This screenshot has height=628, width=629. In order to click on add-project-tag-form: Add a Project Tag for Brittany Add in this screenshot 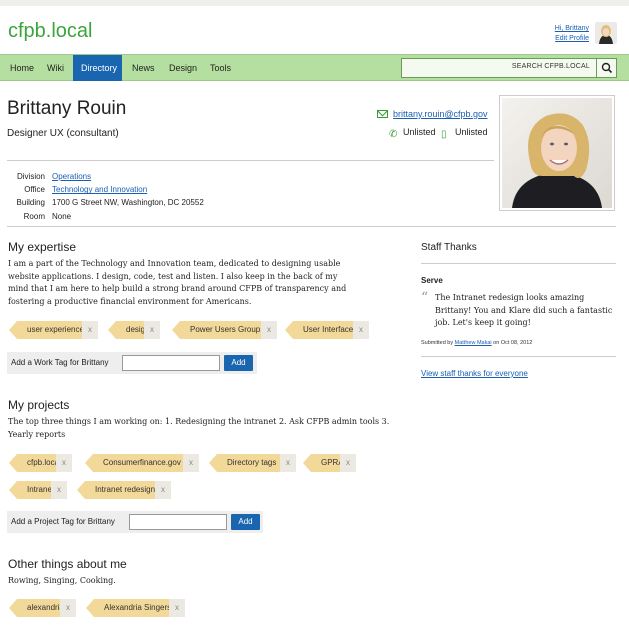, I will do `click(135, 522)`.